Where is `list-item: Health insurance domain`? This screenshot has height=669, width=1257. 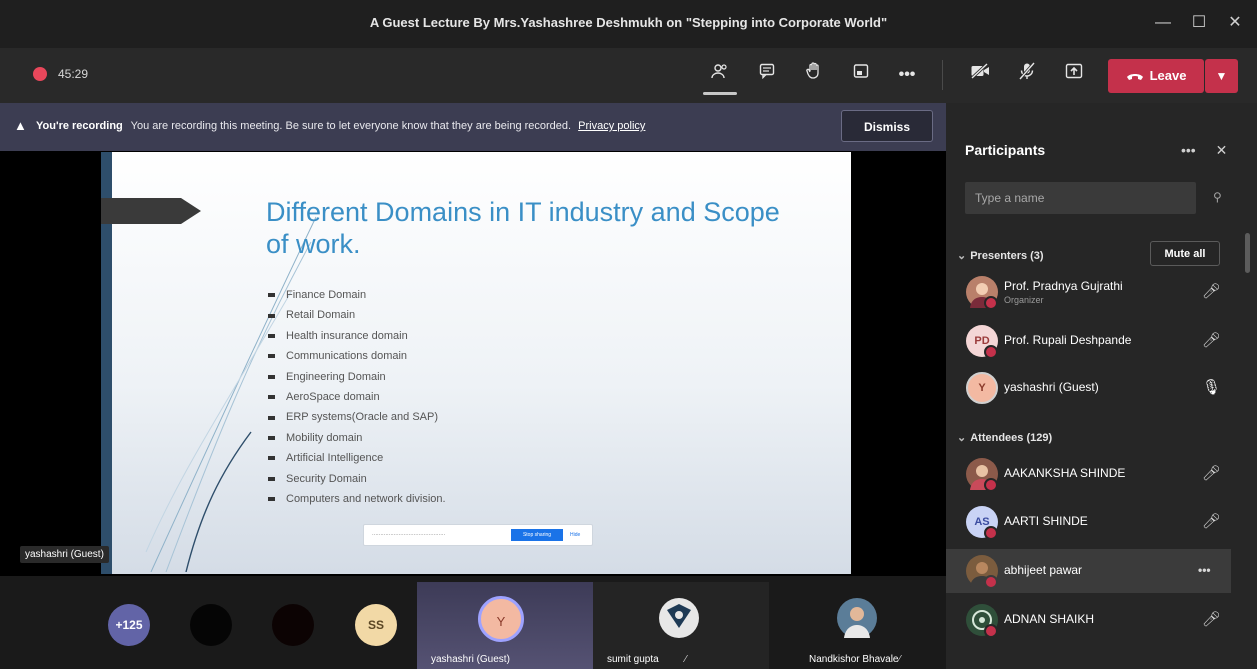 list-item: Health insurance domain is located at coordinates (357, 336).